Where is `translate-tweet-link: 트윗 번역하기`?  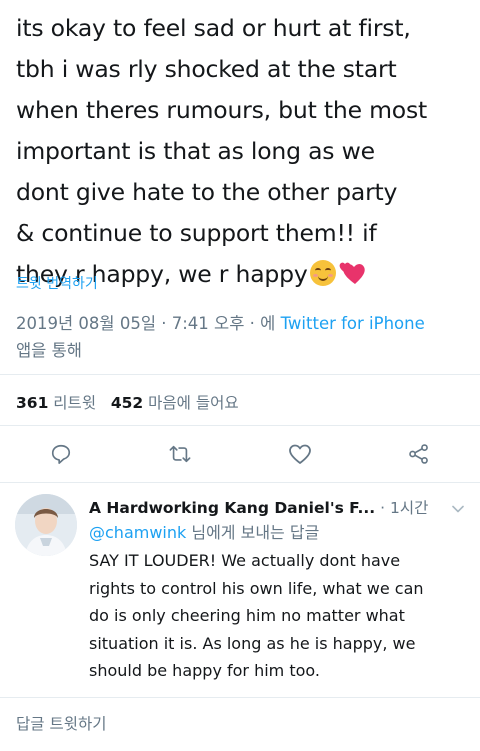 translate-tweet-link: 트윗 번역하기 is located at coordinates (57, 283).